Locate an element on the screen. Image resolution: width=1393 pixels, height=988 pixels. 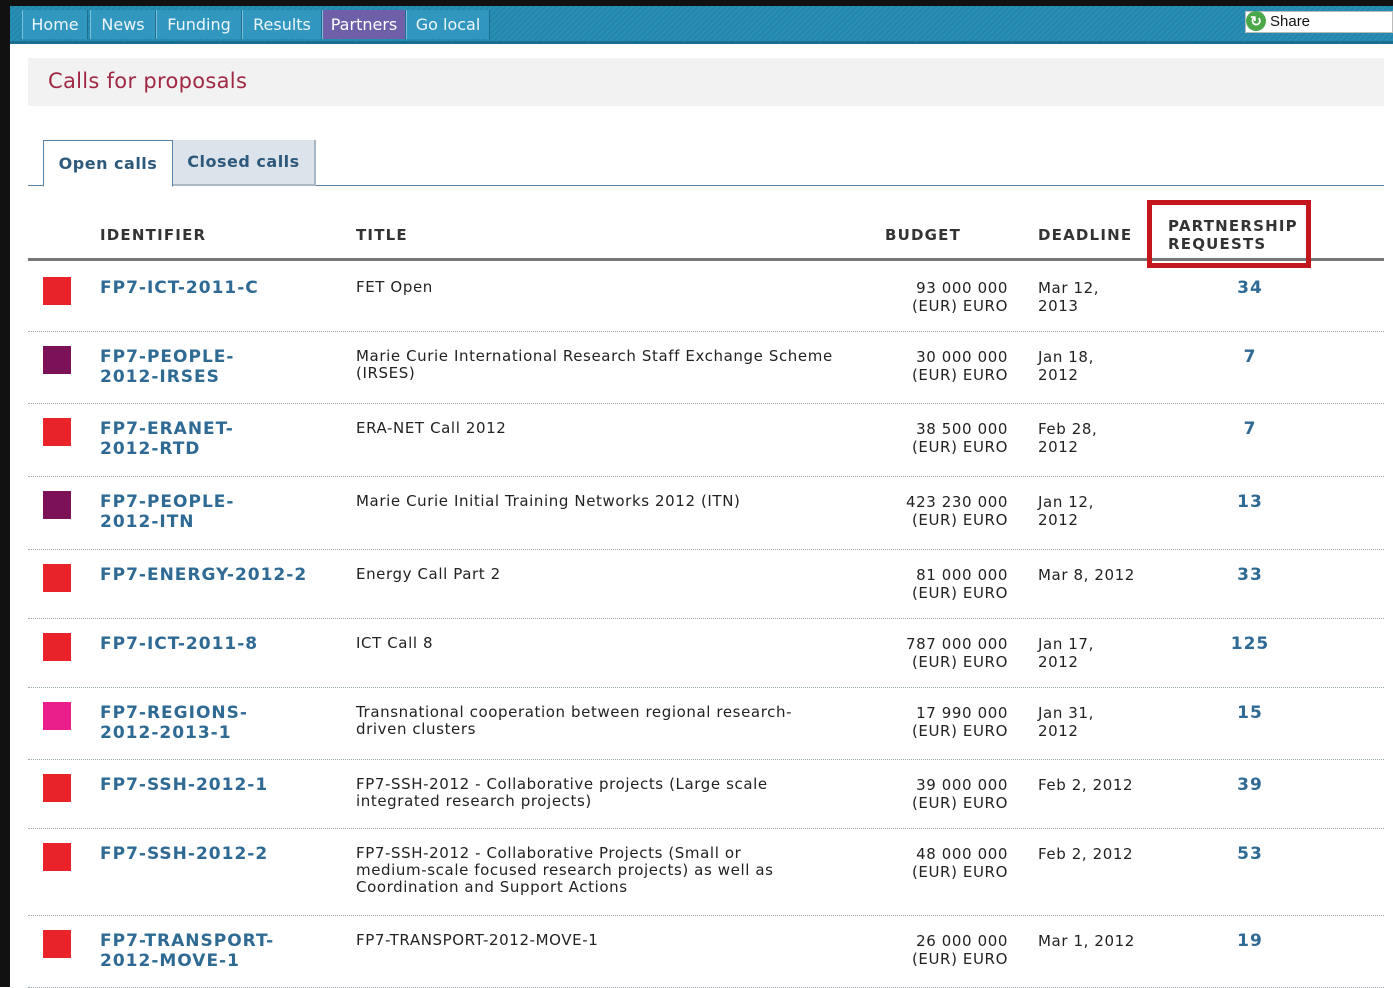
call-deadline: Jan 12, 2012 is located at coordinates (1094, 511).